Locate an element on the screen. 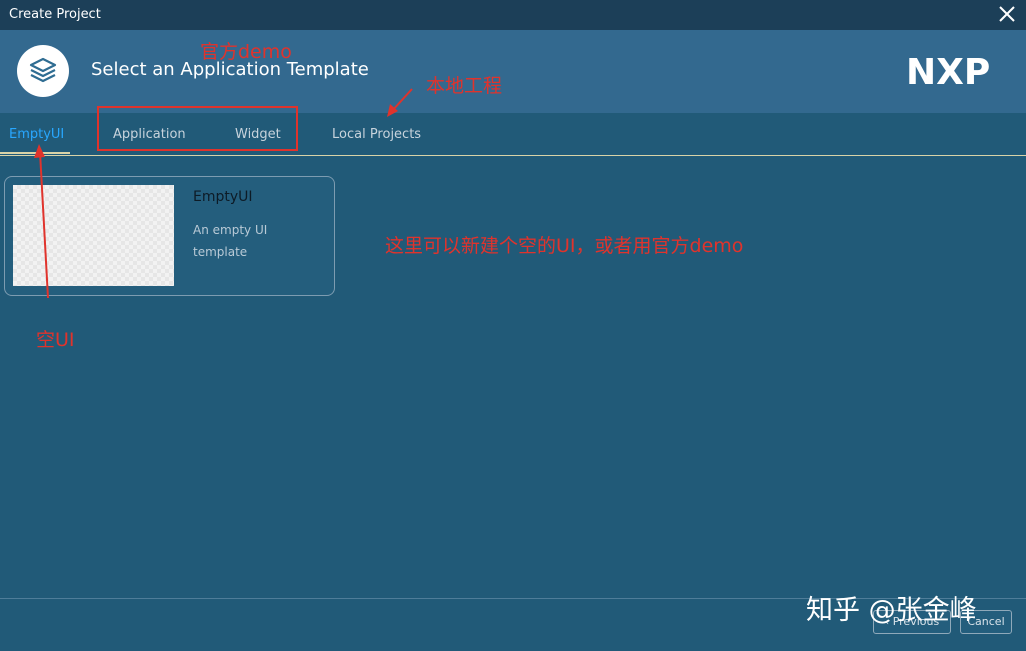 The height and width of the screenshot is (651, 1026). window-title: Create Project is located at coordinates (55, 14).